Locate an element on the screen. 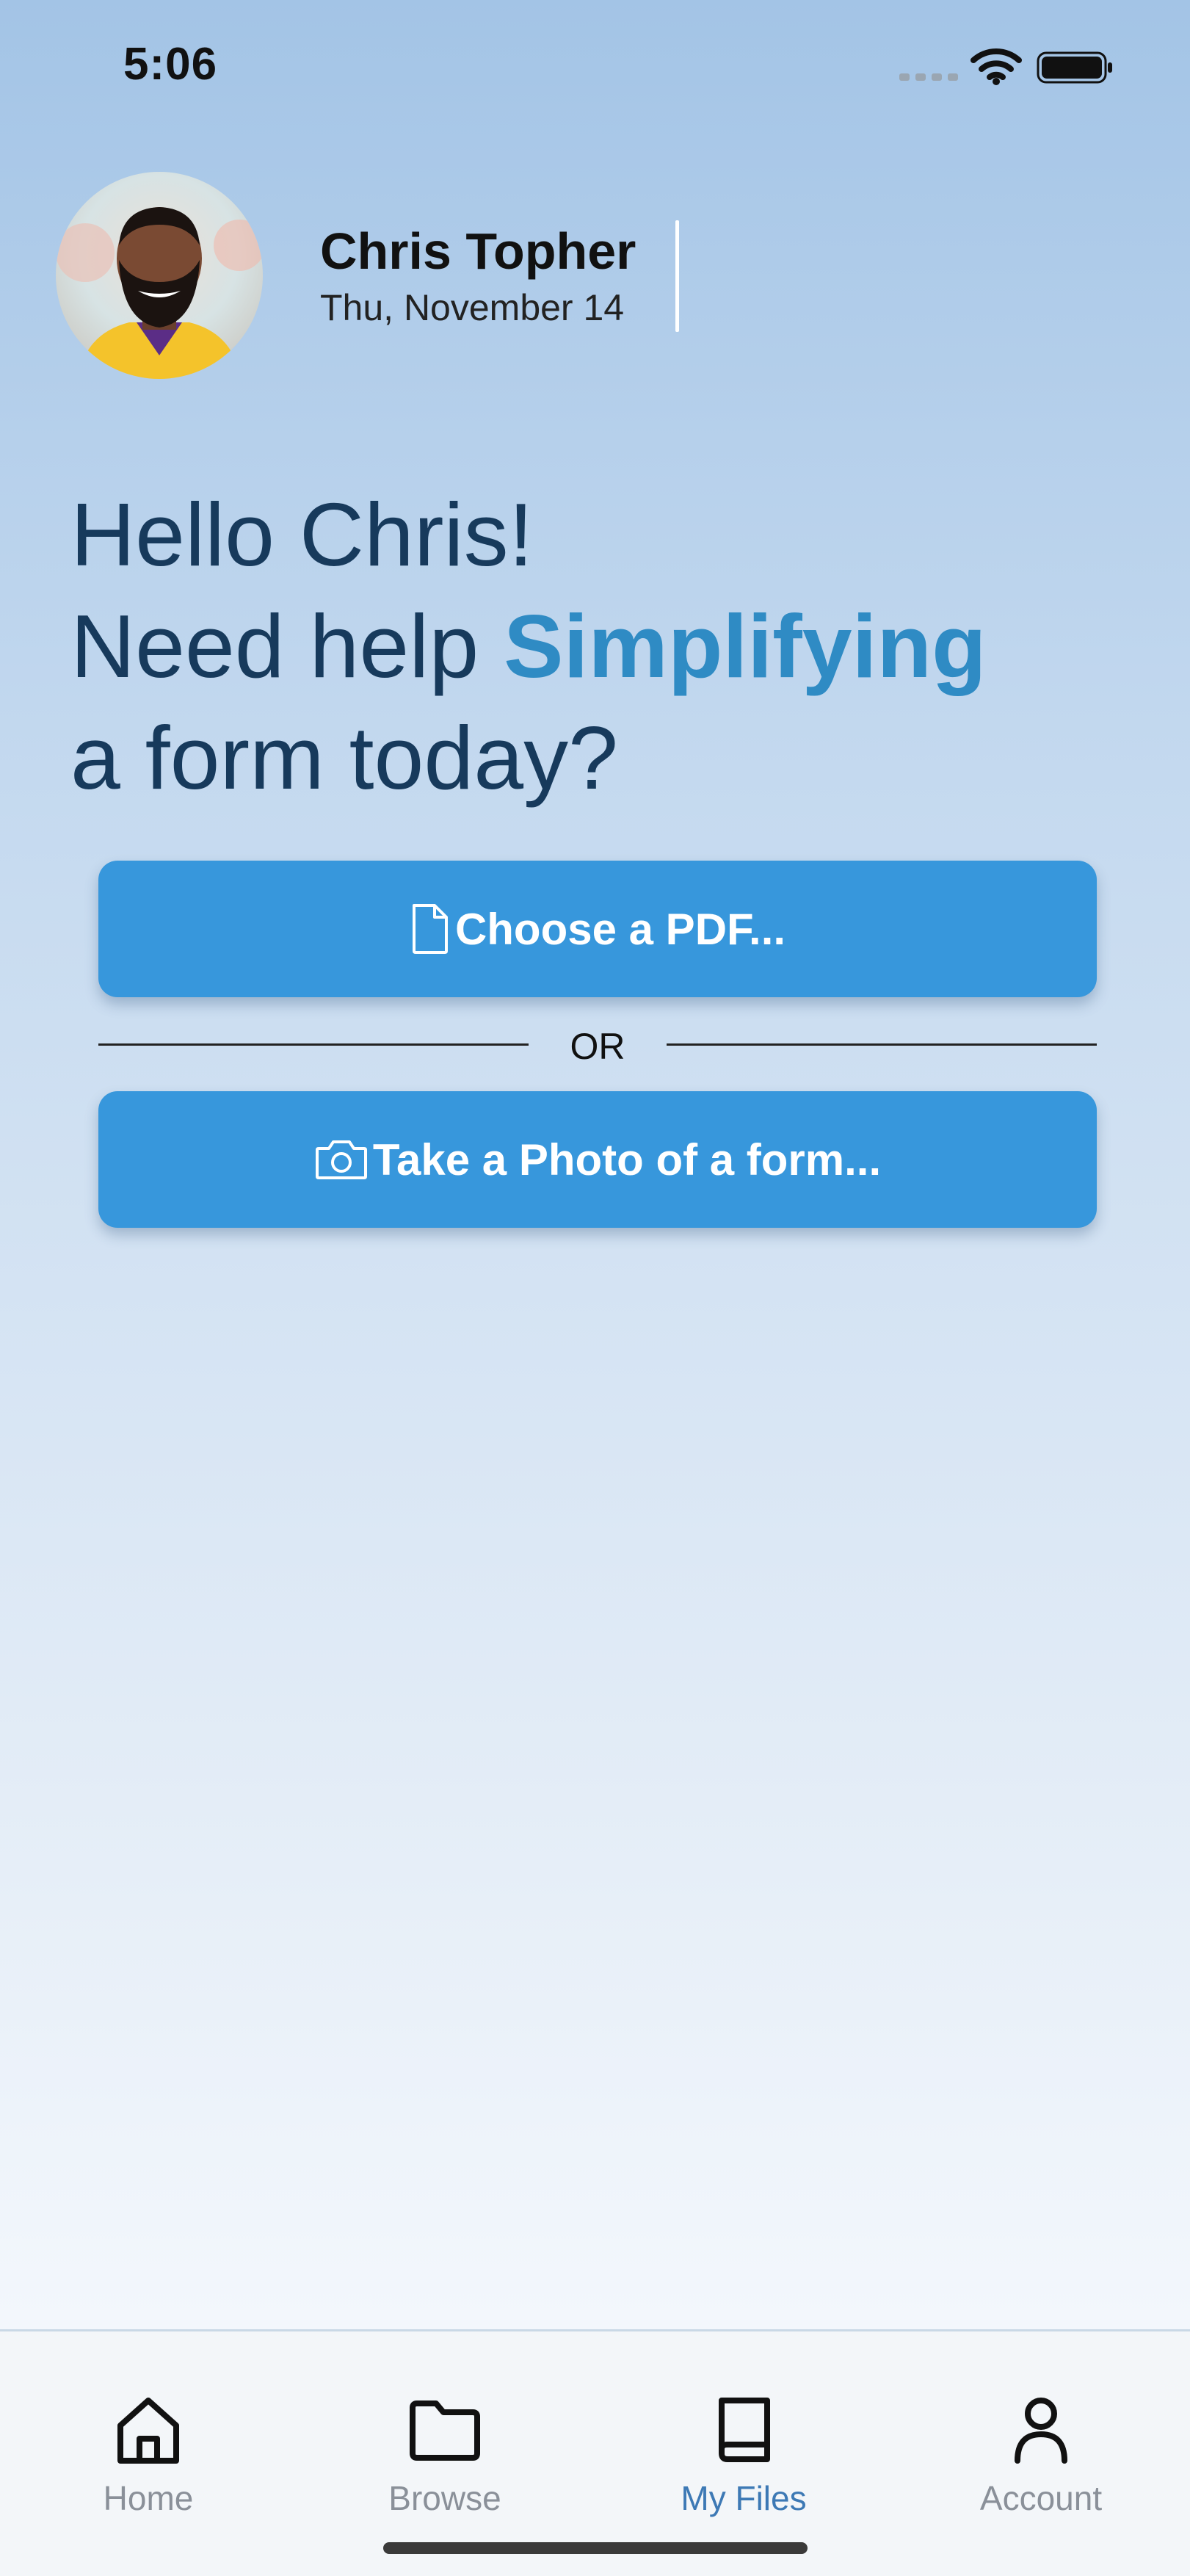 The image size is (1190, 2576). camera-icon is located at coordinates (341, 1159).